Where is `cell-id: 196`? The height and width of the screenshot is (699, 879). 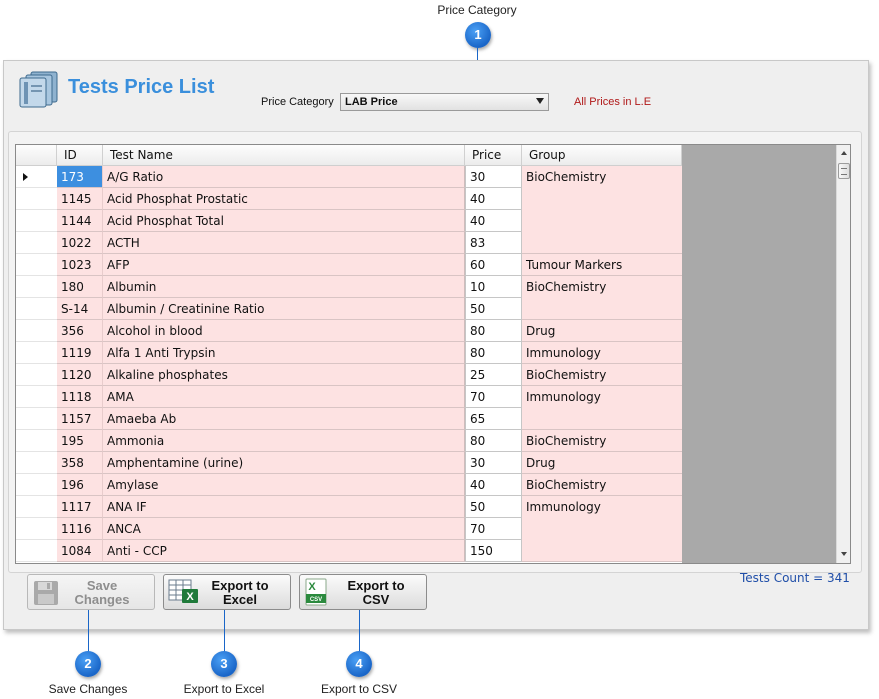 cell-id: 196 is located at coordinates (80, 485).